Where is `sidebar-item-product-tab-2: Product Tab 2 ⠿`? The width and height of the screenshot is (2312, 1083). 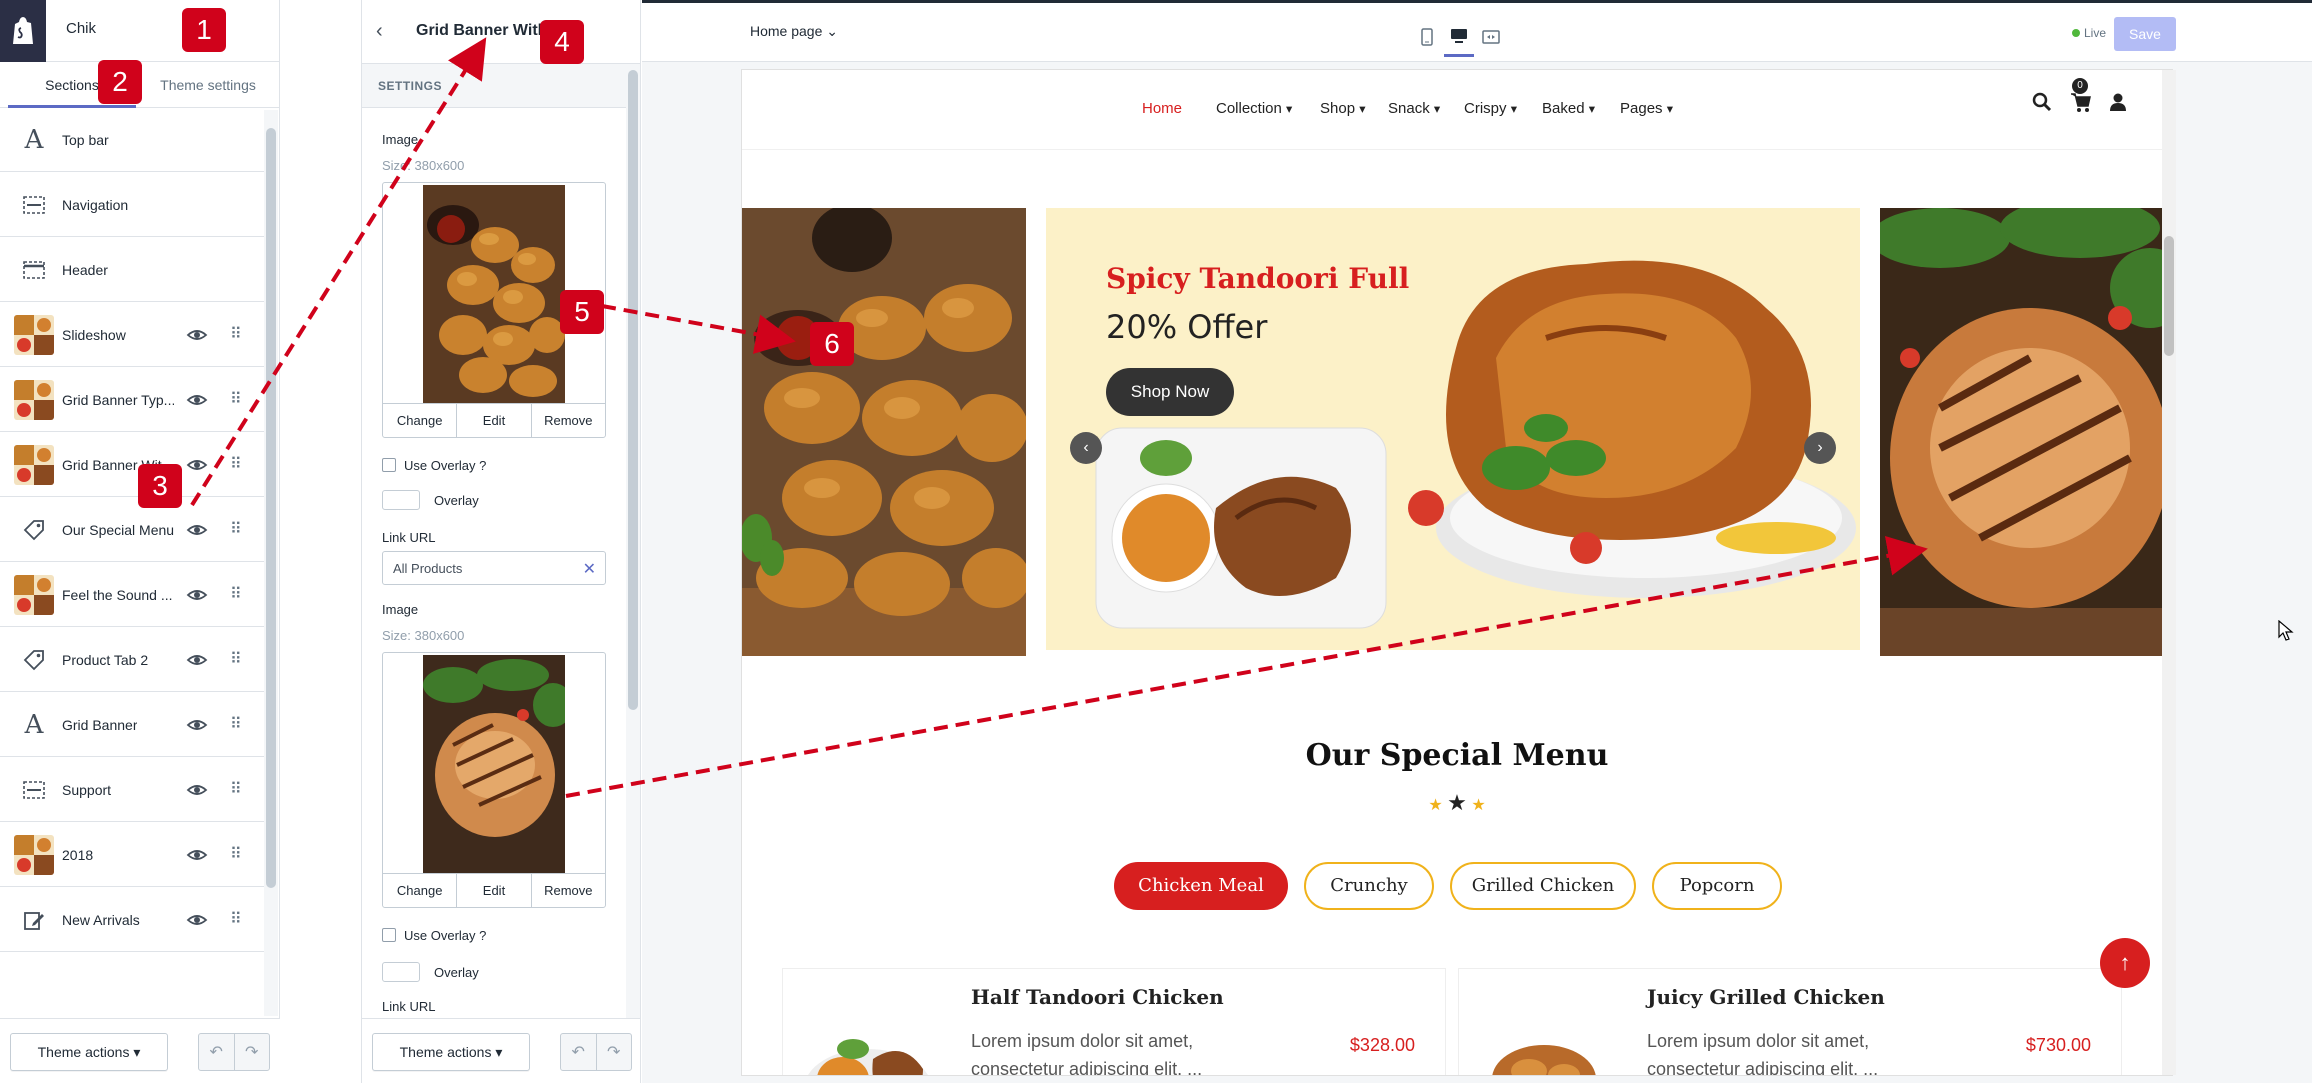
sidebar-item-product-tab-2: Product Tab 2 ⠿ is located at coordinates (132, 660).